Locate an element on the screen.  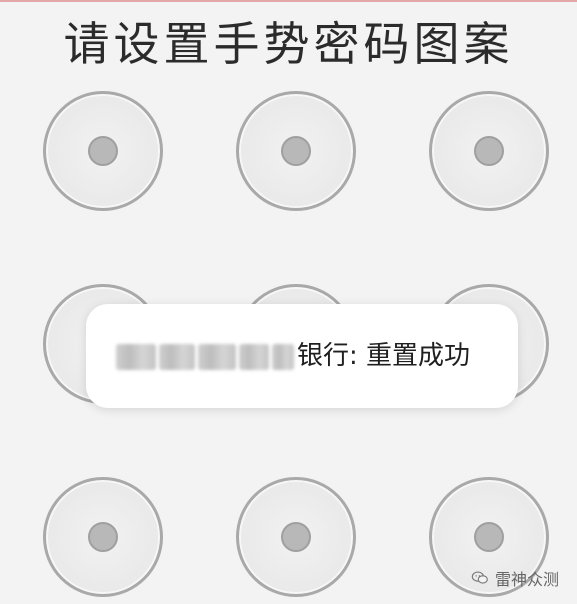
watermark-text: 雷神众测 is located at coordinates (526, 579).